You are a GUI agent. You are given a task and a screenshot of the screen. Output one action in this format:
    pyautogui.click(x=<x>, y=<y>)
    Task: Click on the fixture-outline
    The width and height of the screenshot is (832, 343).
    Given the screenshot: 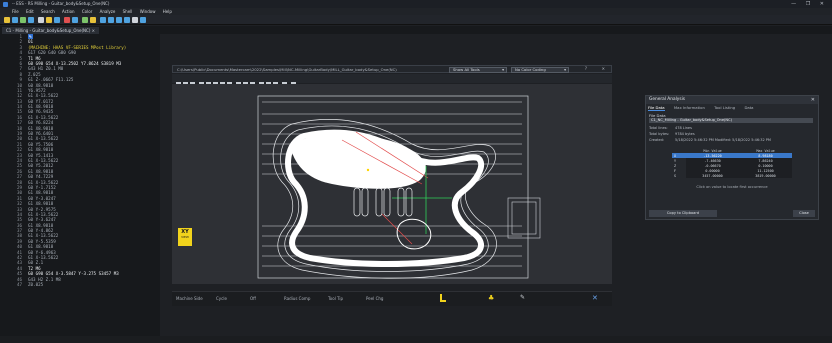 What is the action you would take?
    pyautogui.click(x=524, y=218)
    